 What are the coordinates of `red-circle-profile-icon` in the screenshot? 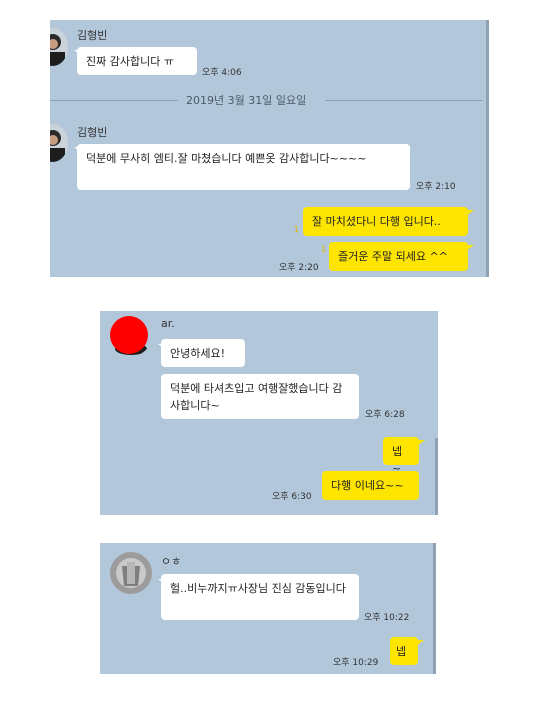 It's located at (129, 335).